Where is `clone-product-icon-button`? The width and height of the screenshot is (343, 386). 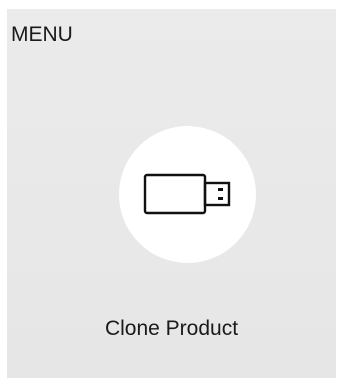 clone-product-icon-button is located at coordinates (187, 194).